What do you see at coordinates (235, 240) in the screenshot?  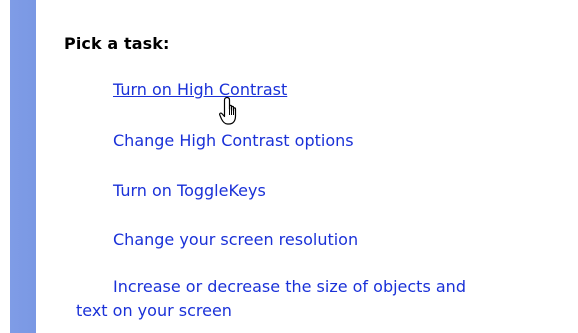 I see `task-link-change-screen-resolution: Change your screen resolution` at bounding box center [235, 240].